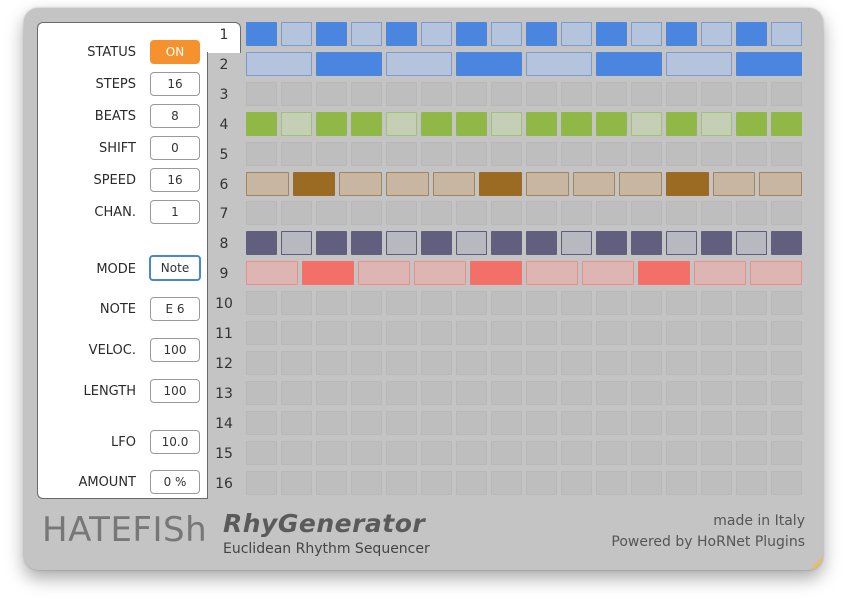 The height and width of the screenshot is (611, 848). I want to click on row-number-11: 11, so click(224, 334).